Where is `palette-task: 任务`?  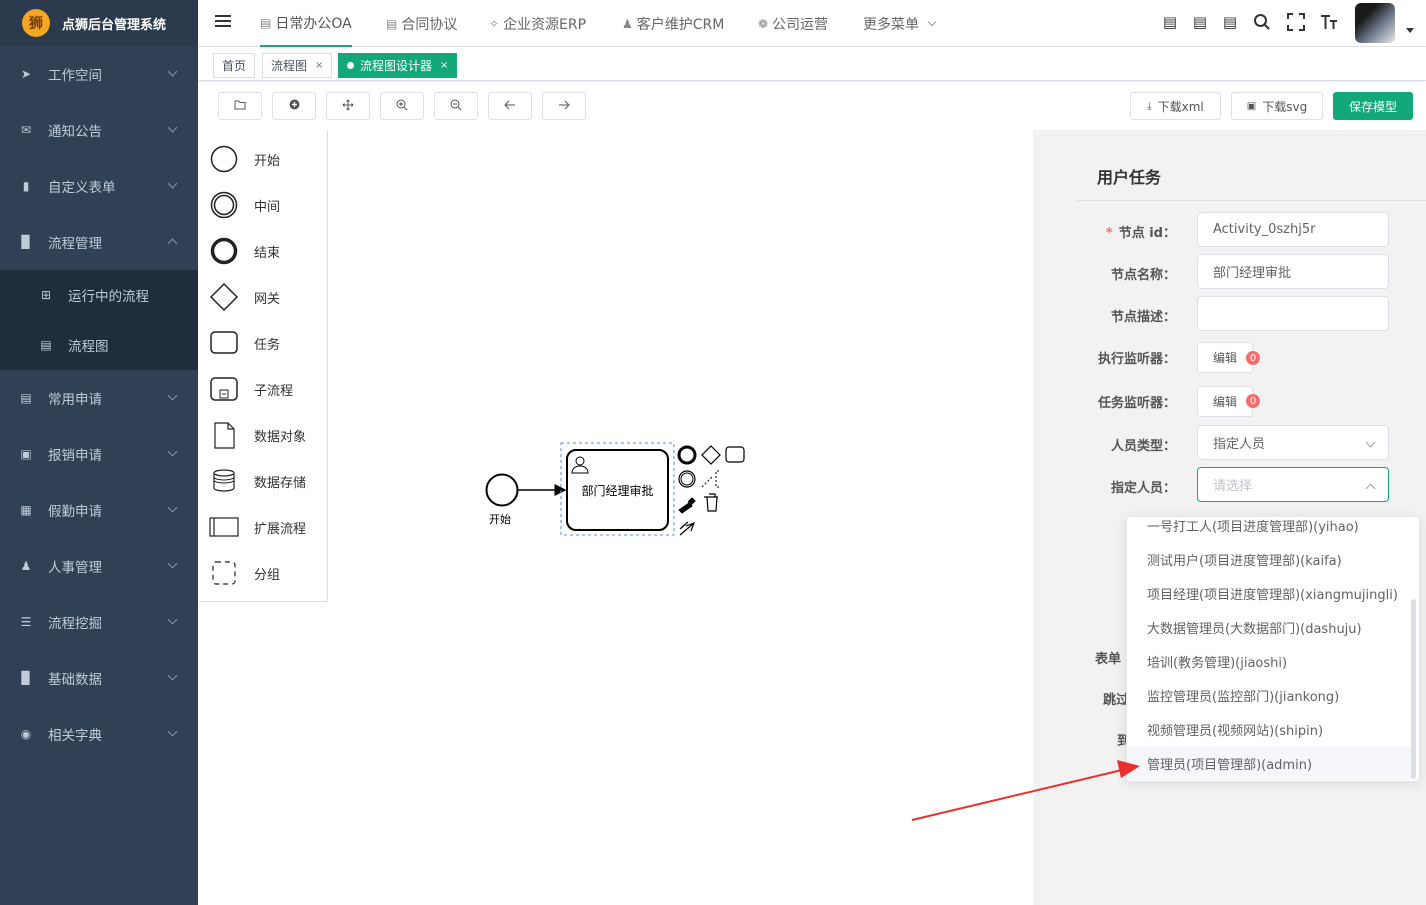
palette-task: 任务 is located at coordinates (263, 342).